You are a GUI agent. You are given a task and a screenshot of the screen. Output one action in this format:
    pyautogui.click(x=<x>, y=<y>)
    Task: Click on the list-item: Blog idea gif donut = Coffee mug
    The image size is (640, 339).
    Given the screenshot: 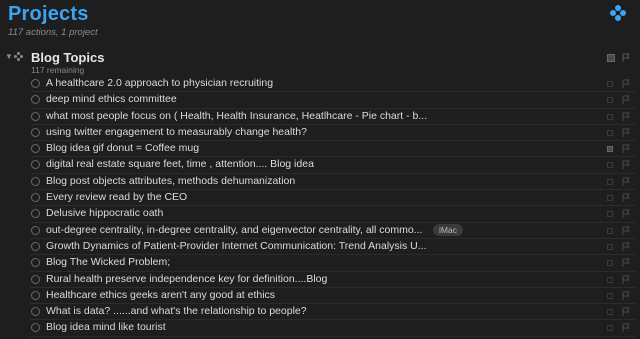 What is the action you would take?
    pyautogui.click(x=320, y=149)
    